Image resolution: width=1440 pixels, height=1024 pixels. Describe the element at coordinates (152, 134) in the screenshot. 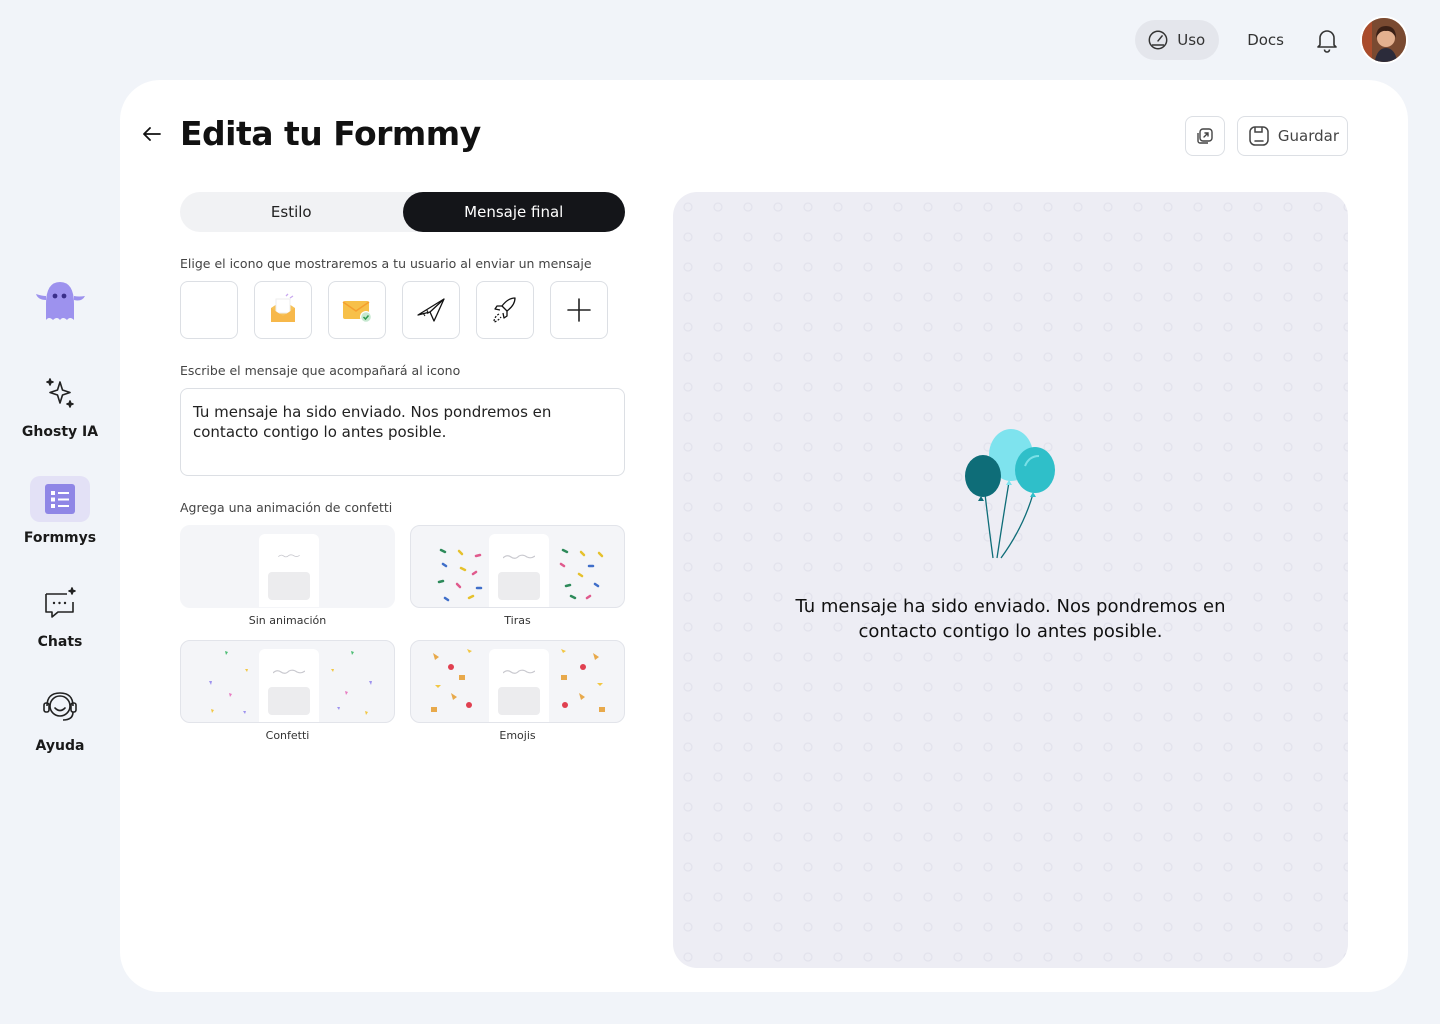

I see `back-arrow-icon` at that location.